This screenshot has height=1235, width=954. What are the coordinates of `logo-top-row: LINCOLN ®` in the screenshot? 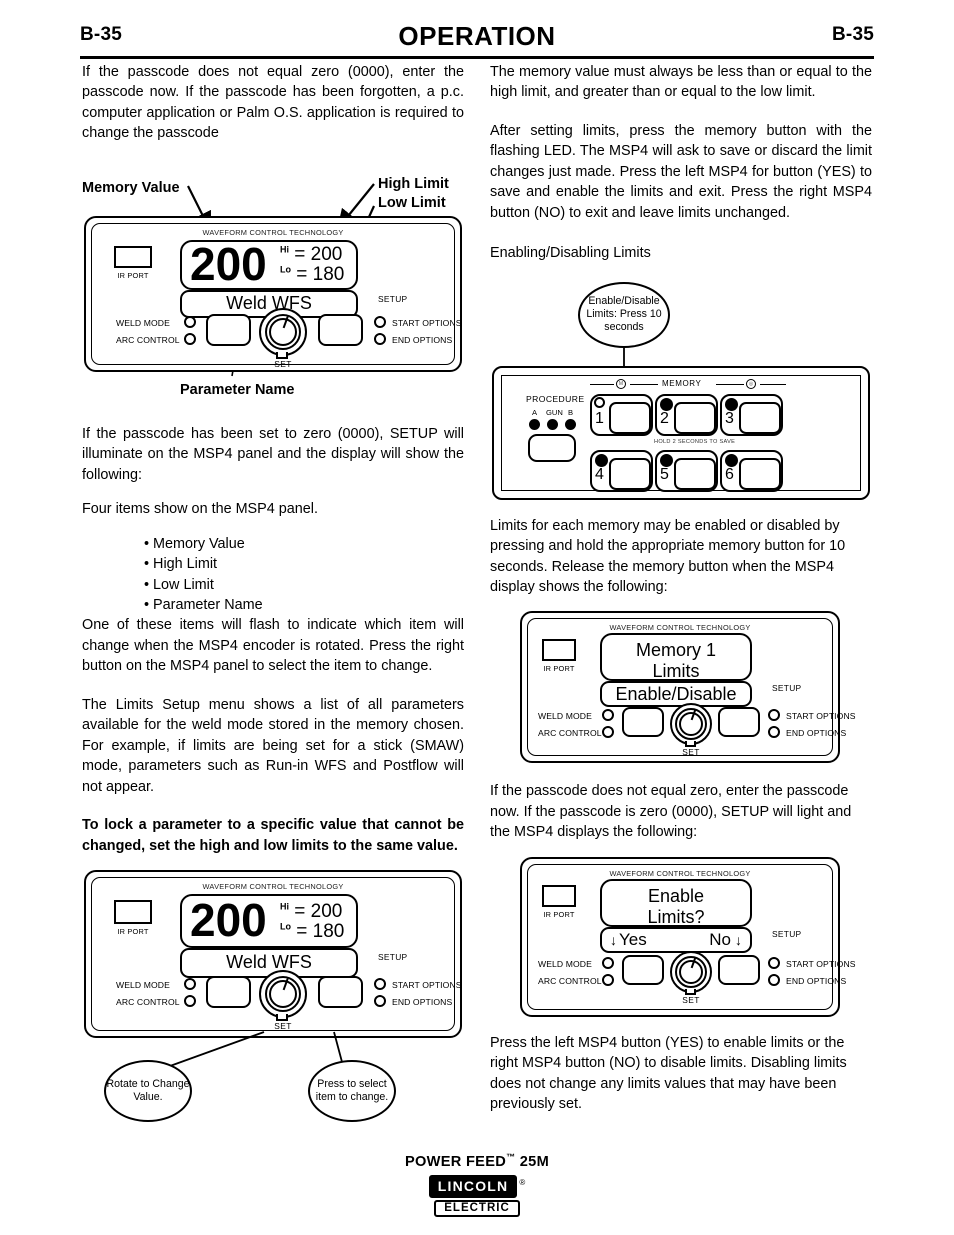 It's located at (476, 1186).